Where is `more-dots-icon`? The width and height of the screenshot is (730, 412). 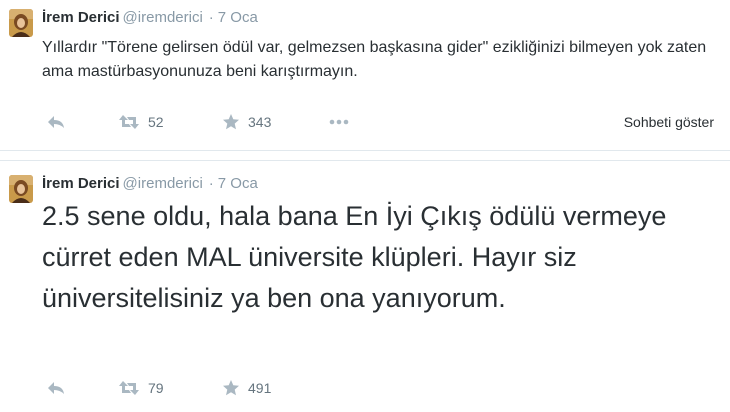 more-dots-icon is located at coordinates (339, 122).